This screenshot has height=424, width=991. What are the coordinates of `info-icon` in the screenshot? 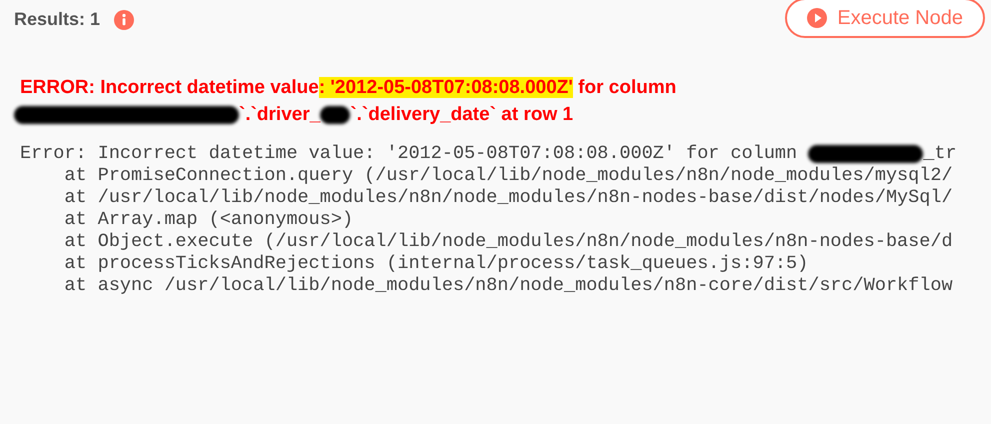 It's located at (124, 20).